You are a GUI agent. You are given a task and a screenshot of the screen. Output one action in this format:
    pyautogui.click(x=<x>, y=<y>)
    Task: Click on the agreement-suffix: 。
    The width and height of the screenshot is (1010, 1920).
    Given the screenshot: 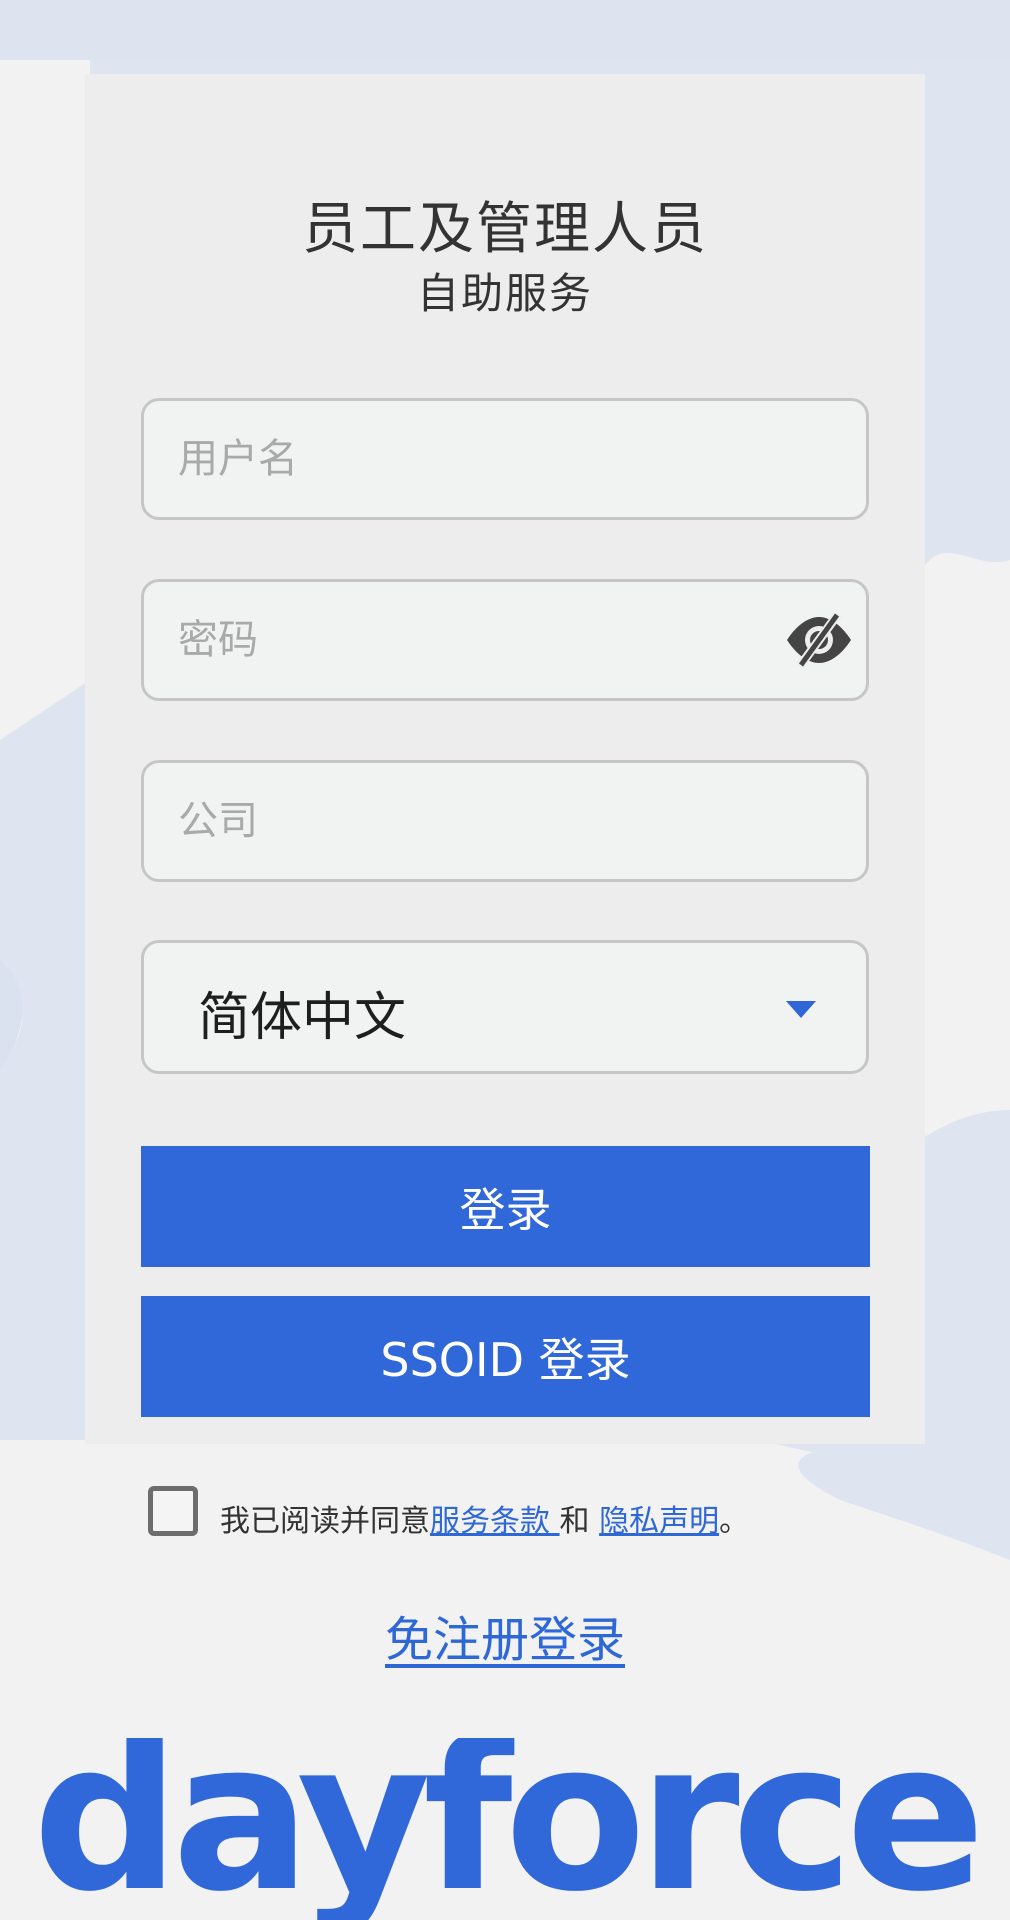 What is the action you would take?
    pyautogui.click(x=734, y=1521)
    